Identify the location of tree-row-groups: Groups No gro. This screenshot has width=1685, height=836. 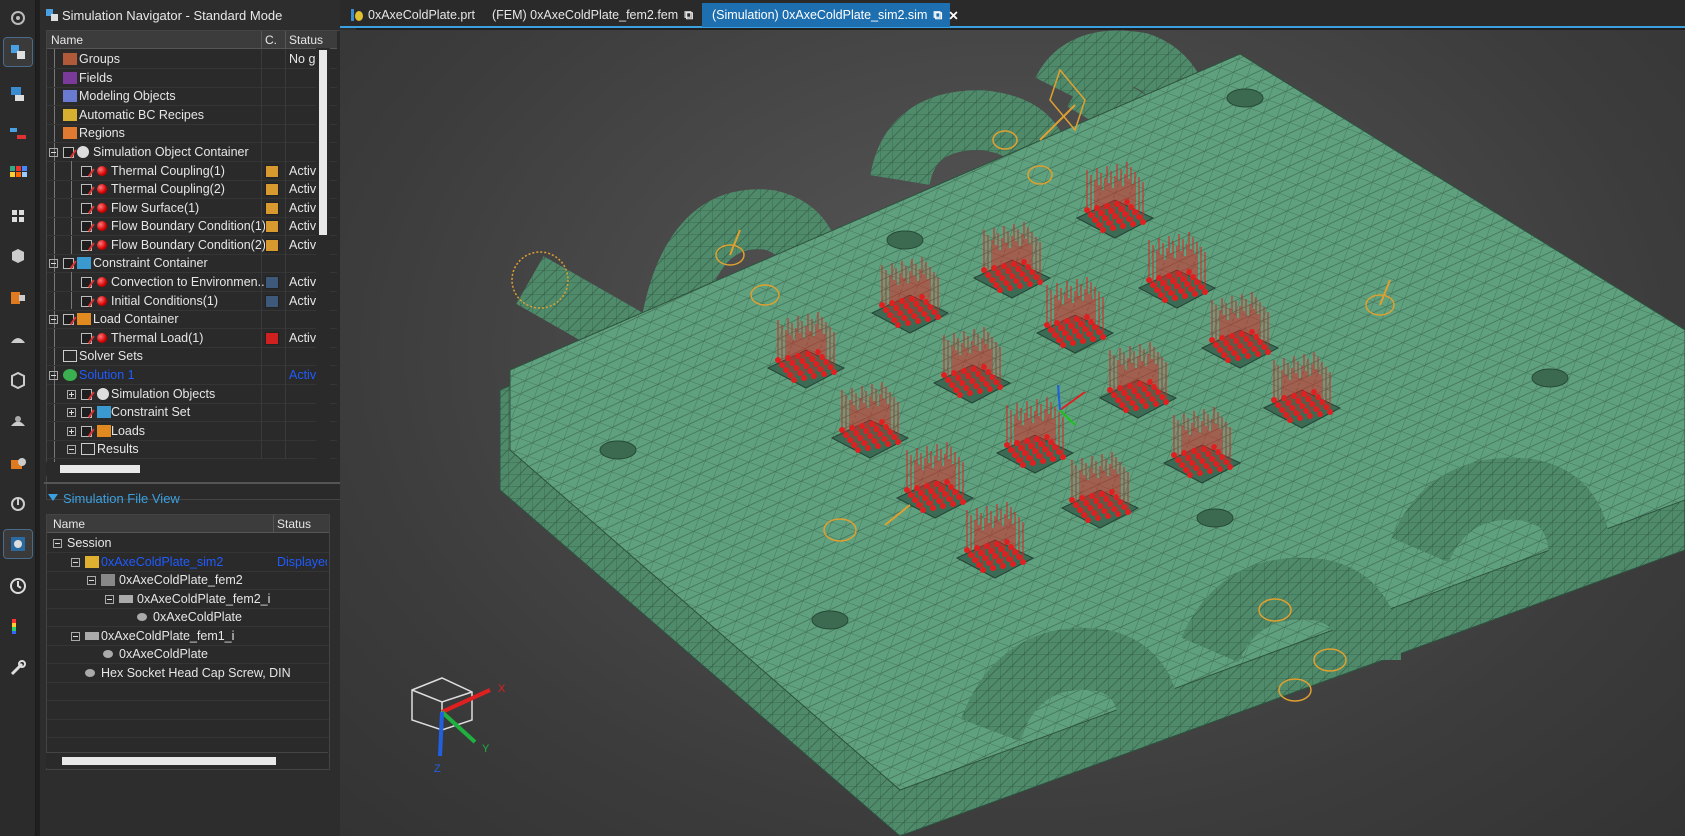
(192, 59).